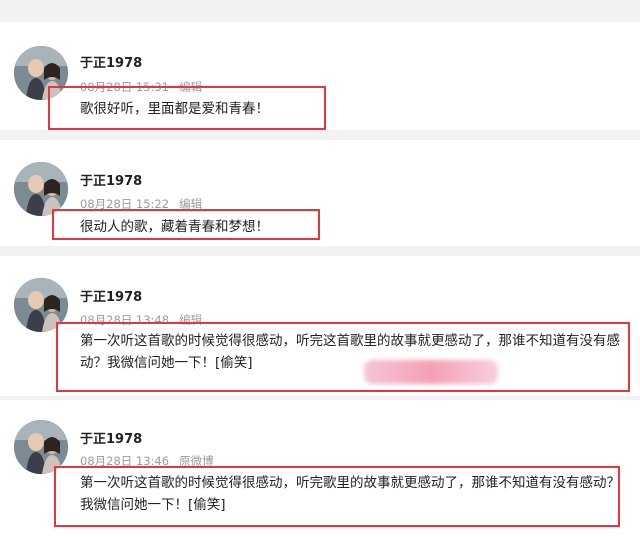  Describe the element at coordinates (320, 10) in the screenshot. I see `top-spacer` at that location.